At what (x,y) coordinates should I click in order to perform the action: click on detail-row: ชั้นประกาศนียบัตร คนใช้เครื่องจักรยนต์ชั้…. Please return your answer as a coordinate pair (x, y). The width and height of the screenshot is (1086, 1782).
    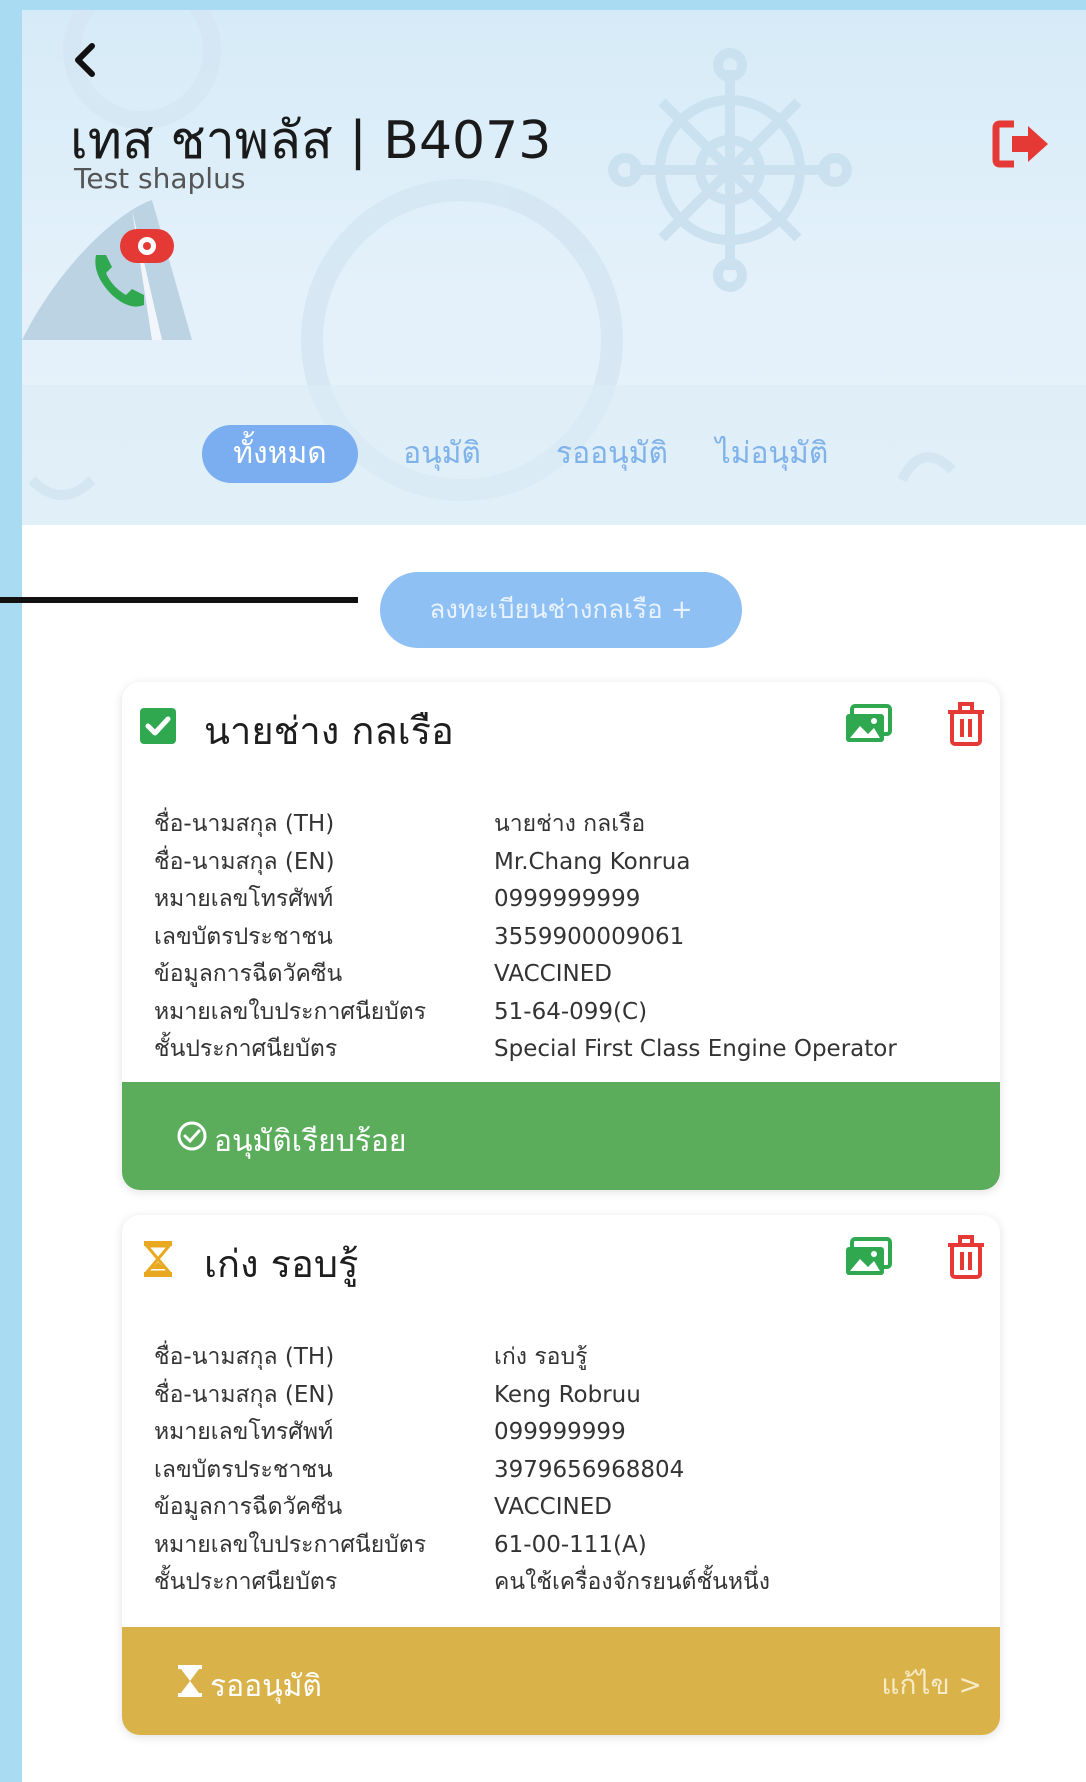
    Looking at the image, I should click on (554, 1583).